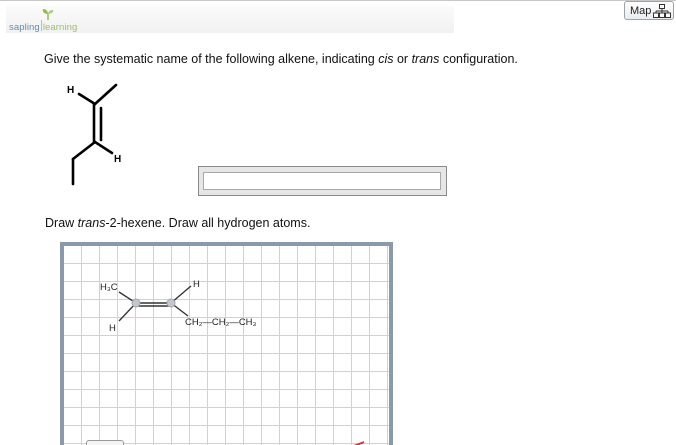 The width and height of the screenshot is (676, 445). What do you see at coordinates (49, 21) in the screenshot?
I see `sapling-learning-logo: sapling learning` at bounding box center [49, 21].